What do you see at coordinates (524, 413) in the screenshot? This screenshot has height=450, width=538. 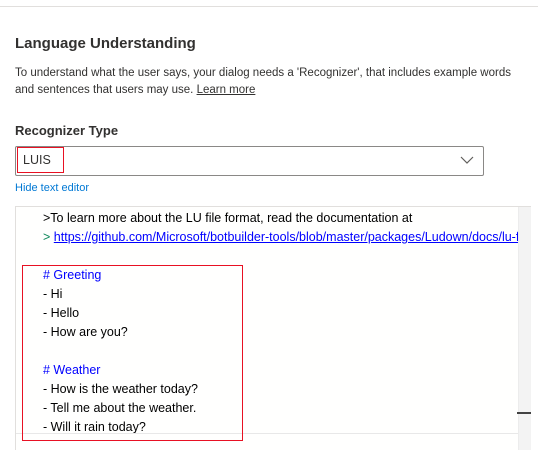 I see `scrollbar-position-marker` at bounding box center [524, 413].